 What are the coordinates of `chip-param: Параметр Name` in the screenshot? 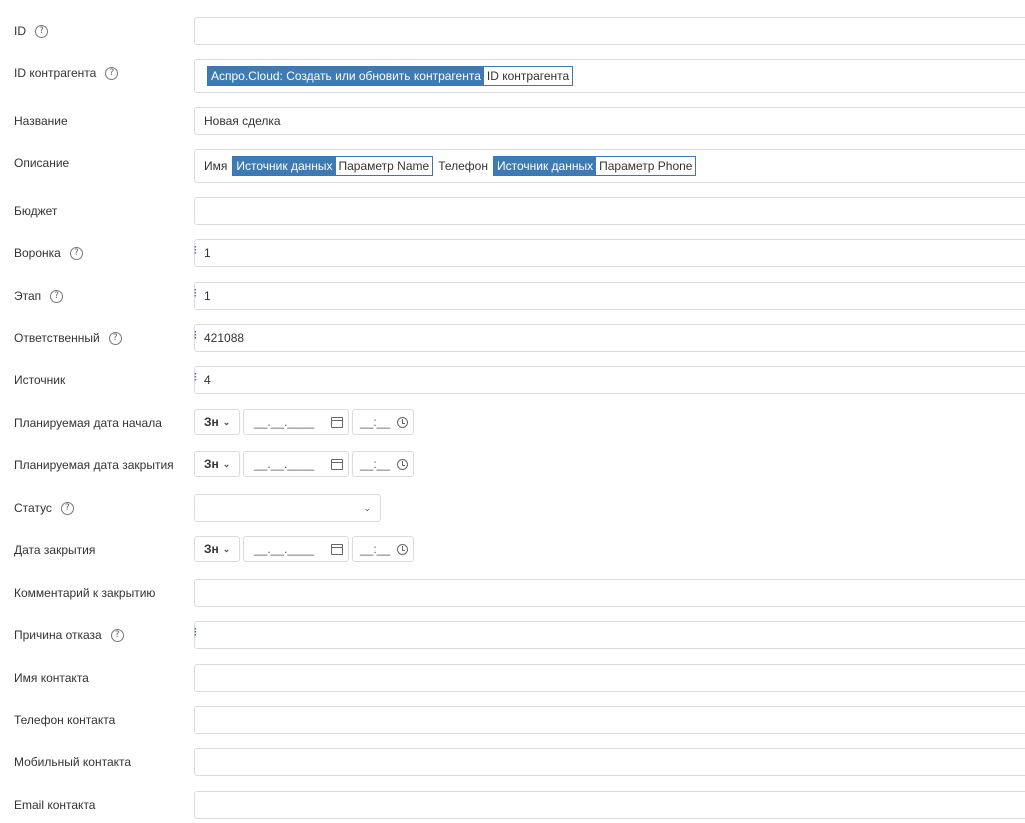 It's located at (384, 166).